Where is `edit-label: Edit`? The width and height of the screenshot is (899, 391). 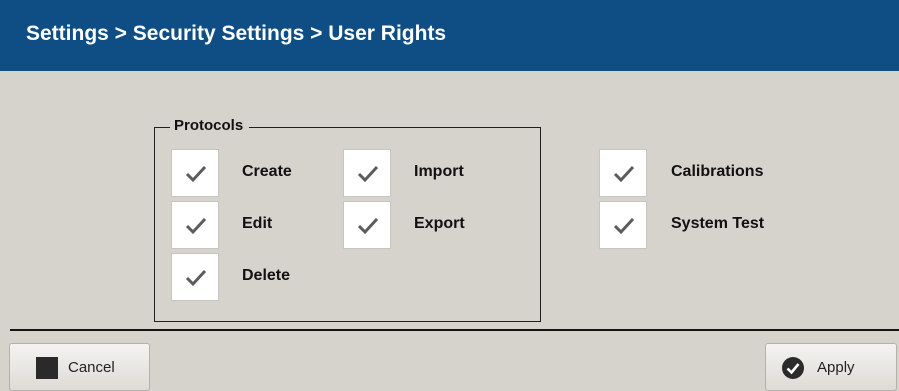
edit-label: Edit is located at coordinates (257, 223).